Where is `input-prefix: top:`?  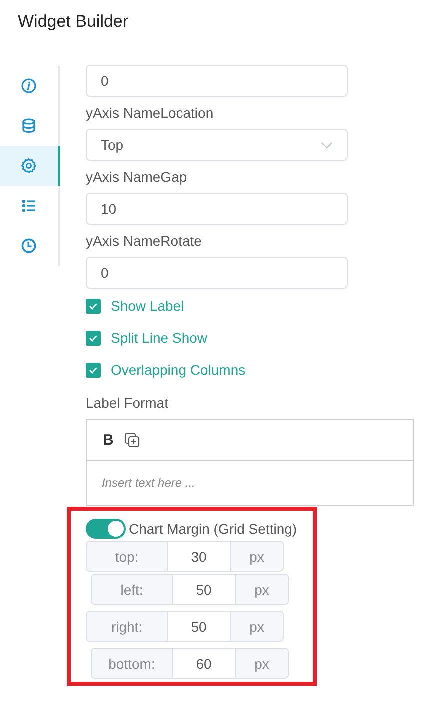
input-prefix: top: is located at coordinates (127, 556).